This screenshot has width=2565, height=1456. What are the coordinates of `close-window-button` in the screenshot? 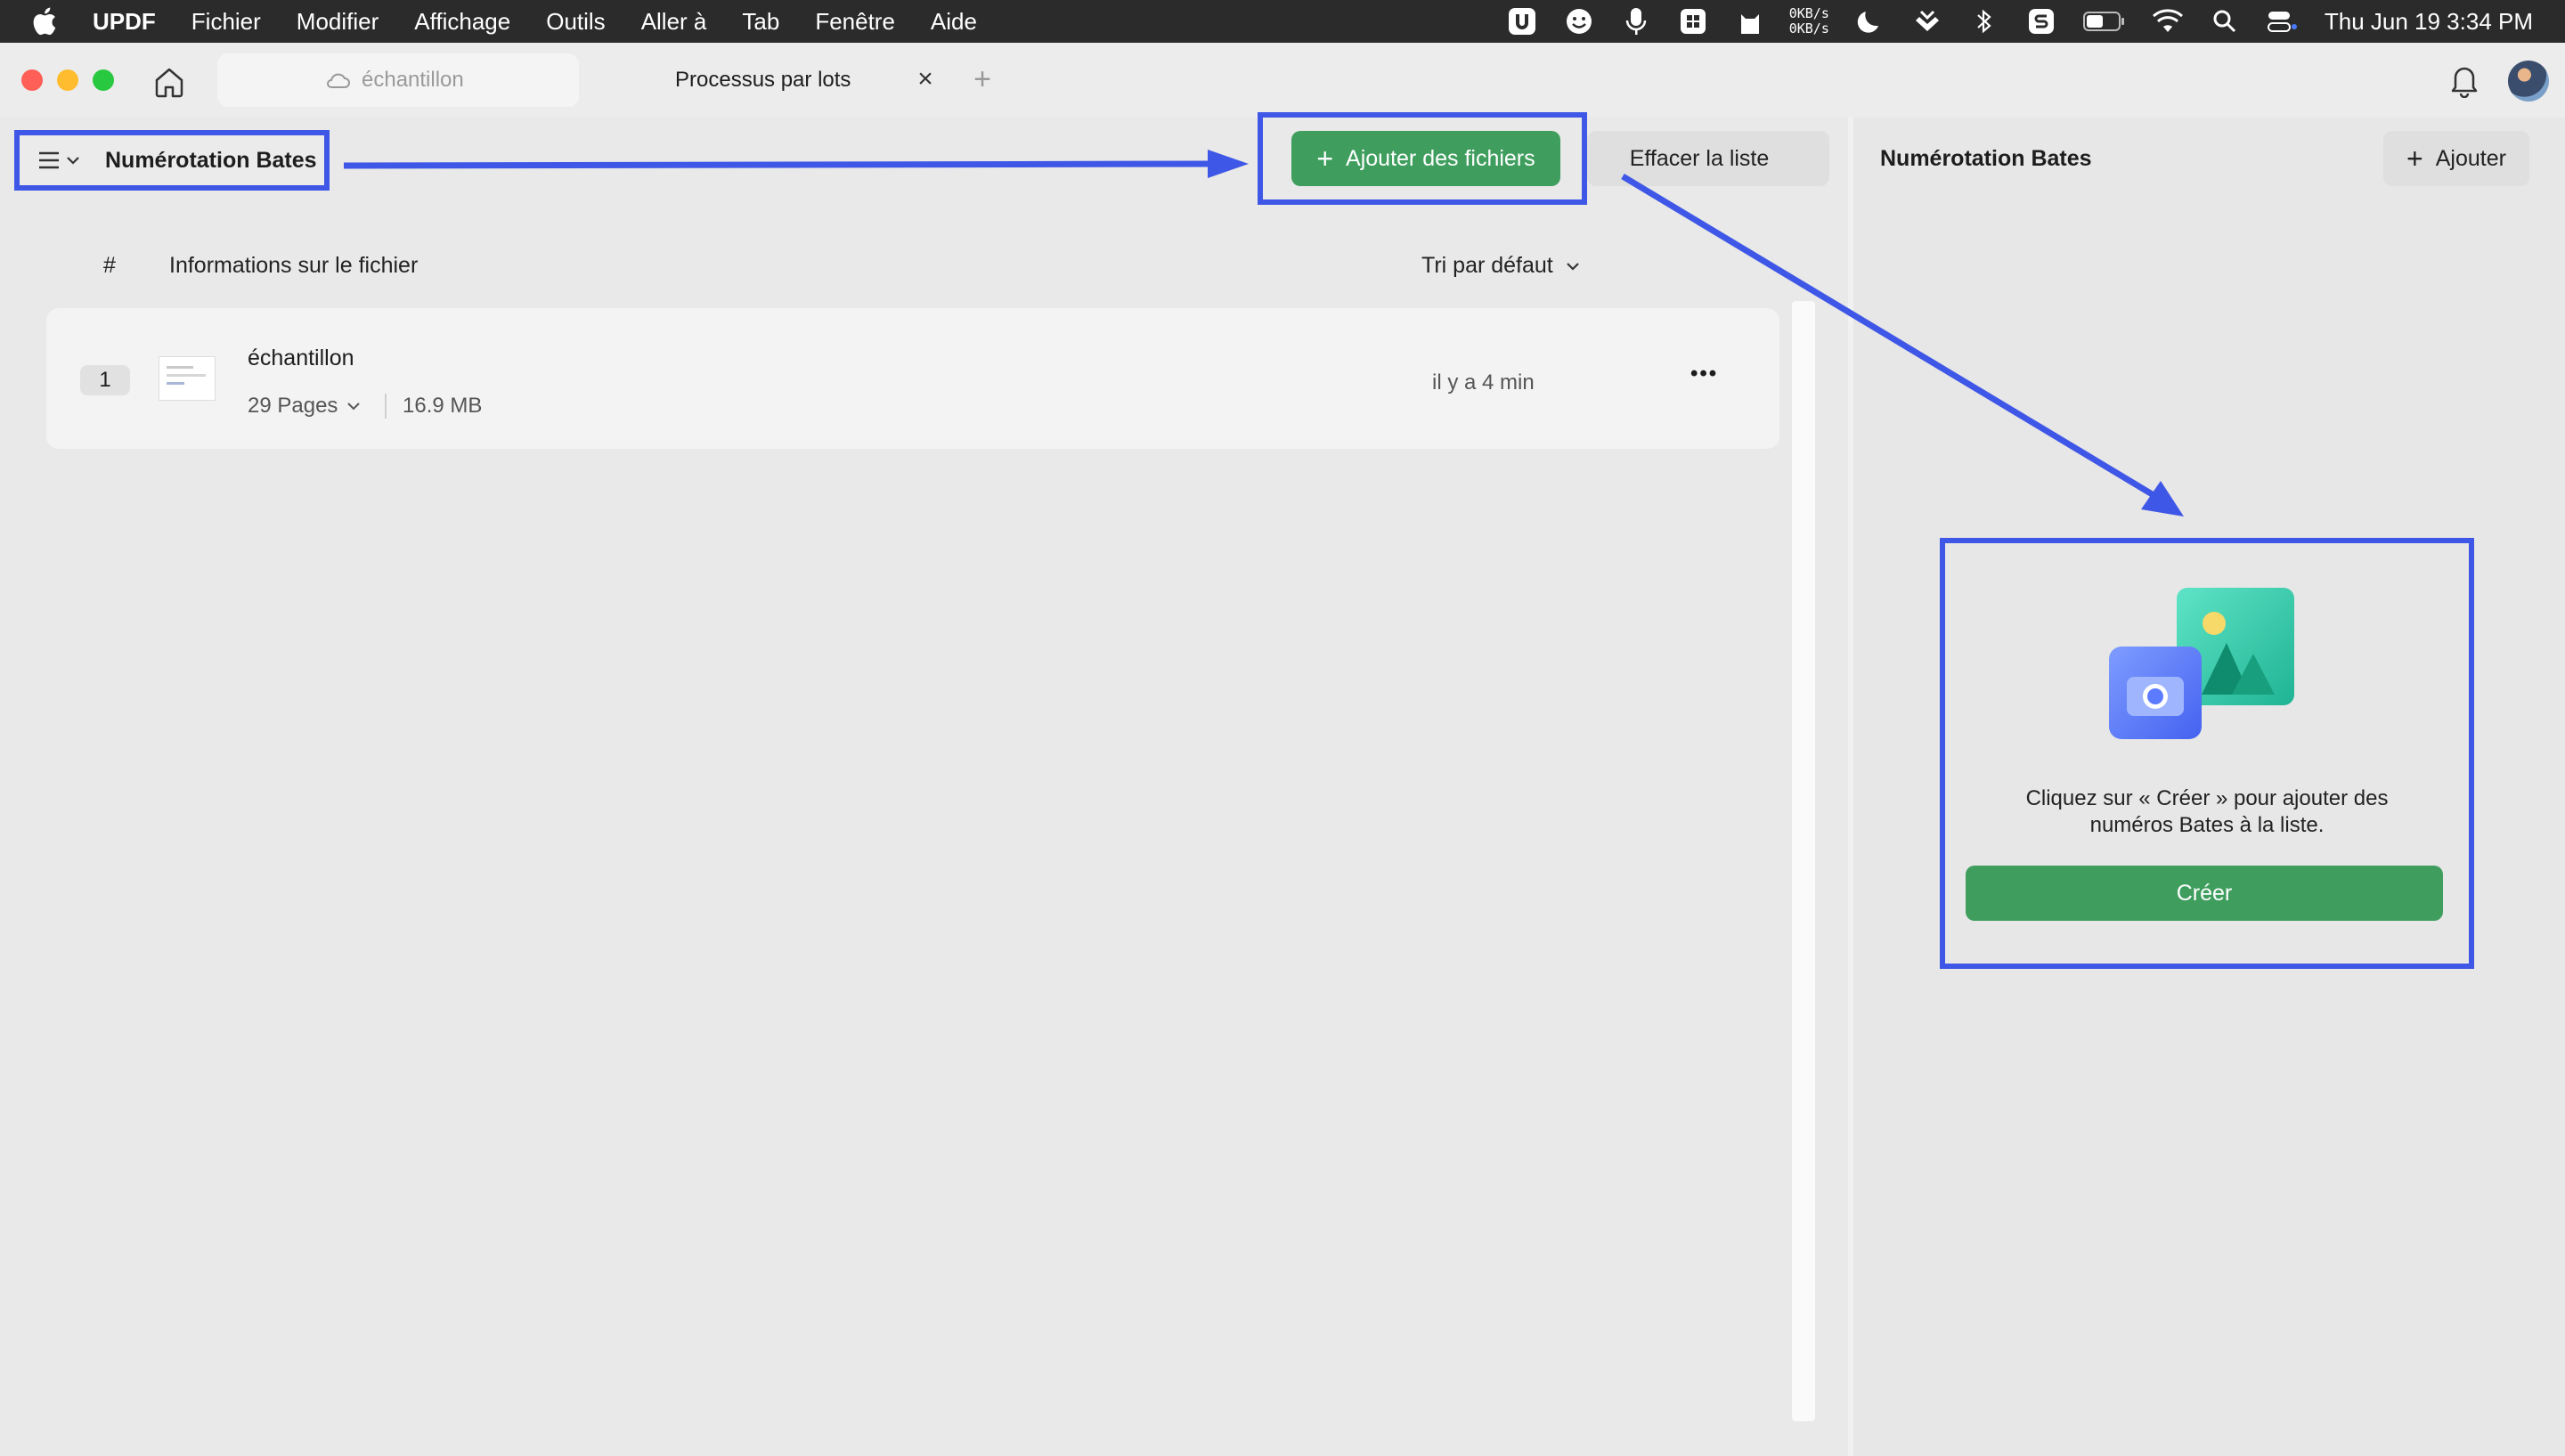 It's located at (32, 80).